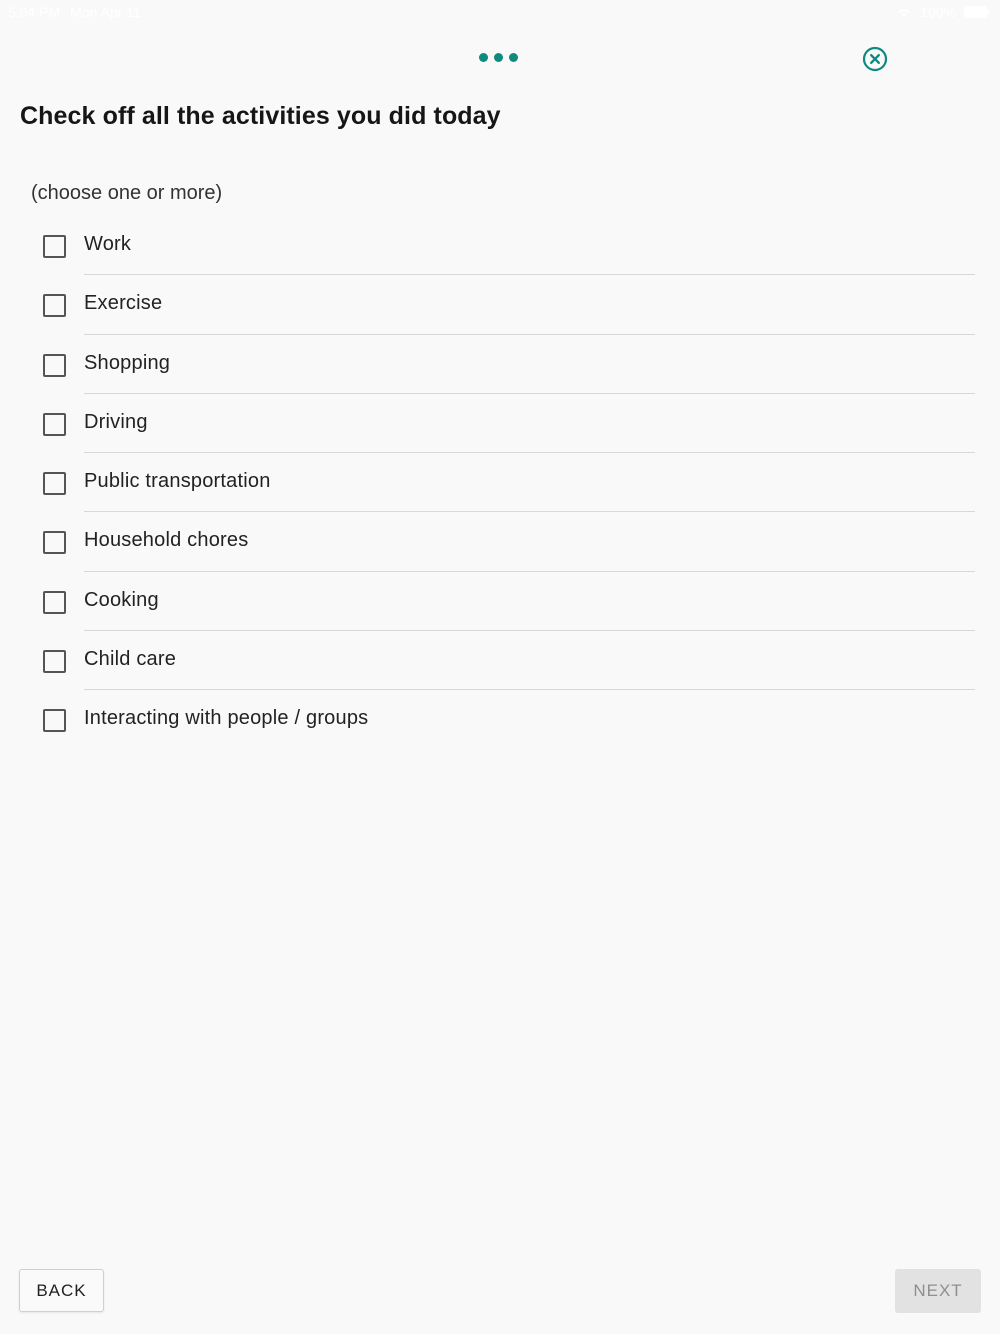 This screenshot has width=1000, height=1334. I want to click on option-label: Work, so click(108, 244).